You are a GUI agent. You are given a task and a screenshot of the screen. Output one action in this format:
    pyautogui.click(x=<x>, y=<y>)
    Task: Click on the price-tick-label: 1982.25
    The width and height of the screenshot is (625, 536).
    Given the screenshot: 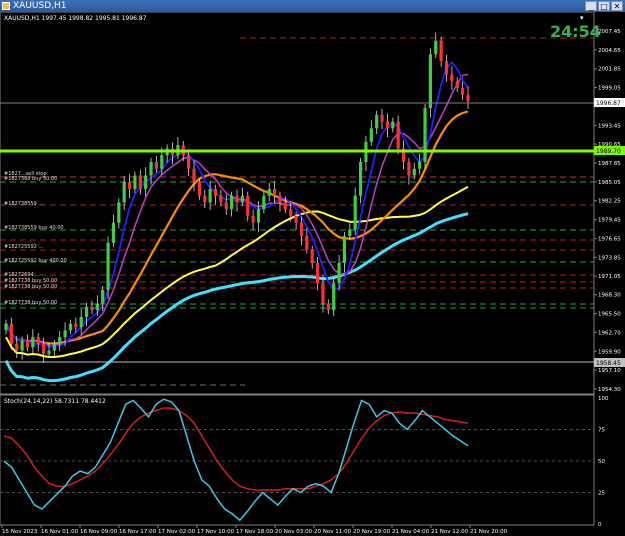 What is the action you would take?
    pyautogui.click(x=609, y=202)
    